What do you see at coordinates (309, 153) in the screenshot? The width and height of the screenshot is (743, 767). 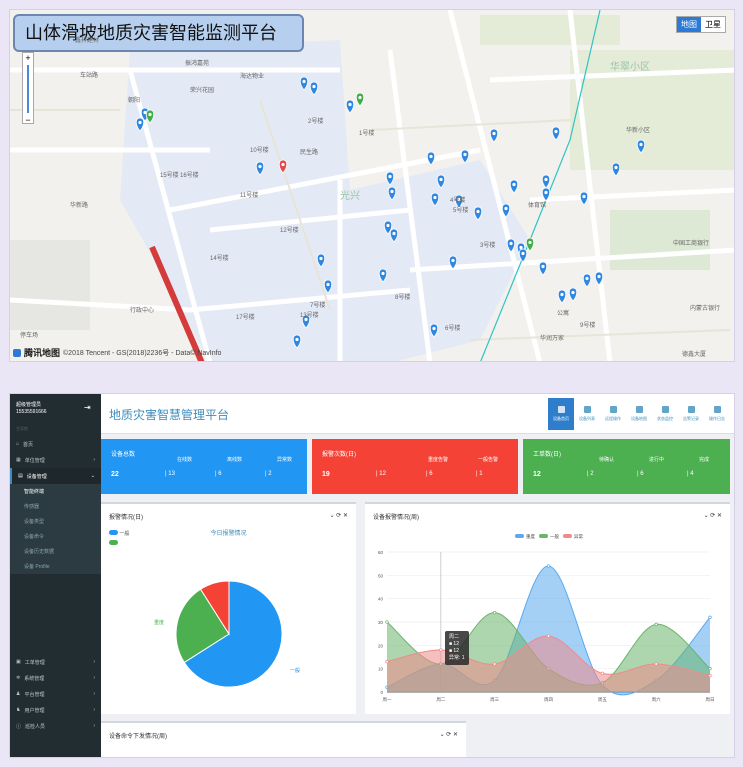 I see `map-place-label: 民生路` at bounding box center [309, 153].